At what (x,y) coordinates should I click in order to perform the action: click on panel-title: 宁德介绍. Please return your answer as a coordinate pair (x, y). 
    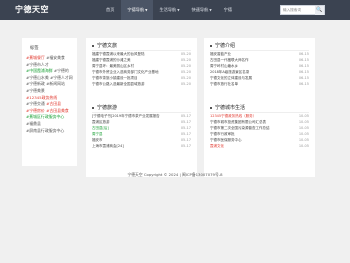
    Looking at the image, I should click on (222, 45).